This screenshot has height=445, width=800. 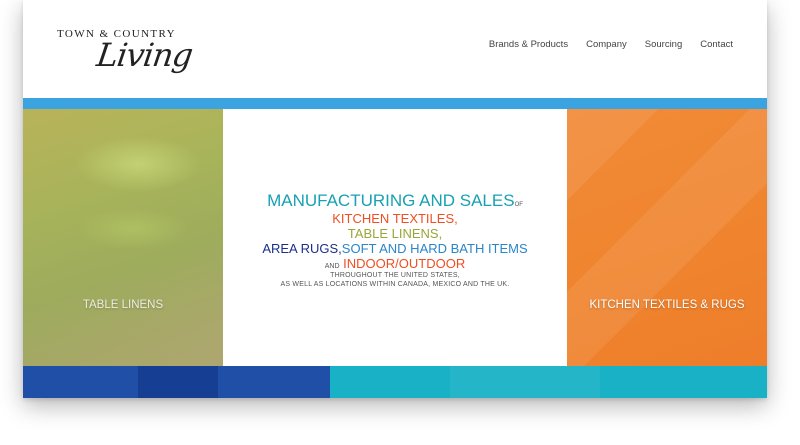 What do you see at coordinates (528, 44) in the screenshot?
I see `nav-brands-products: Brands & Products` at bounding box center [528, 44].